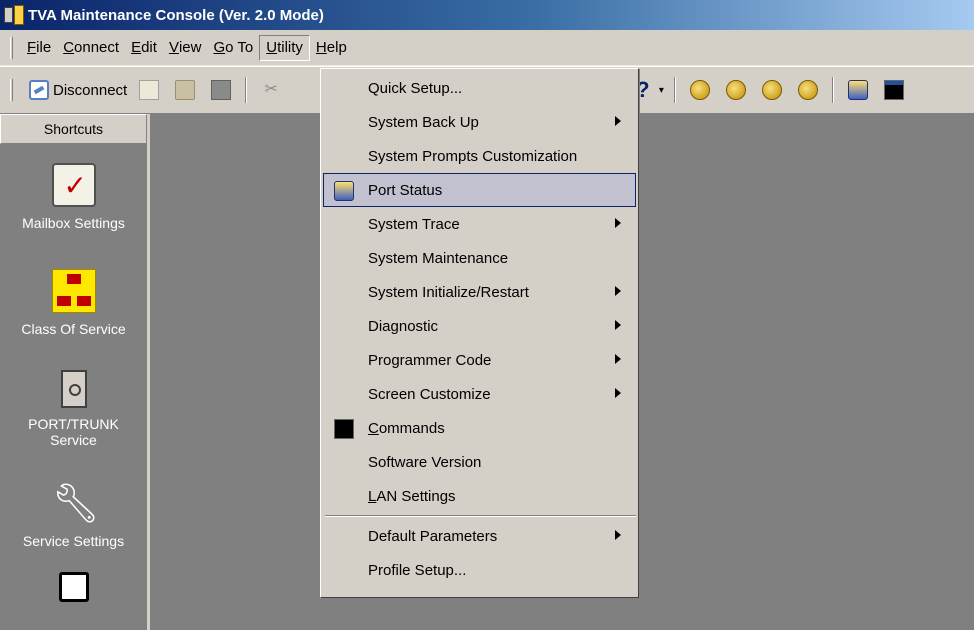 This screenshot has height=630, width=974. Describe the element at coordinates (73, 329) in the screenshot. I see `shortcut-label: Class Of Service` at that location.